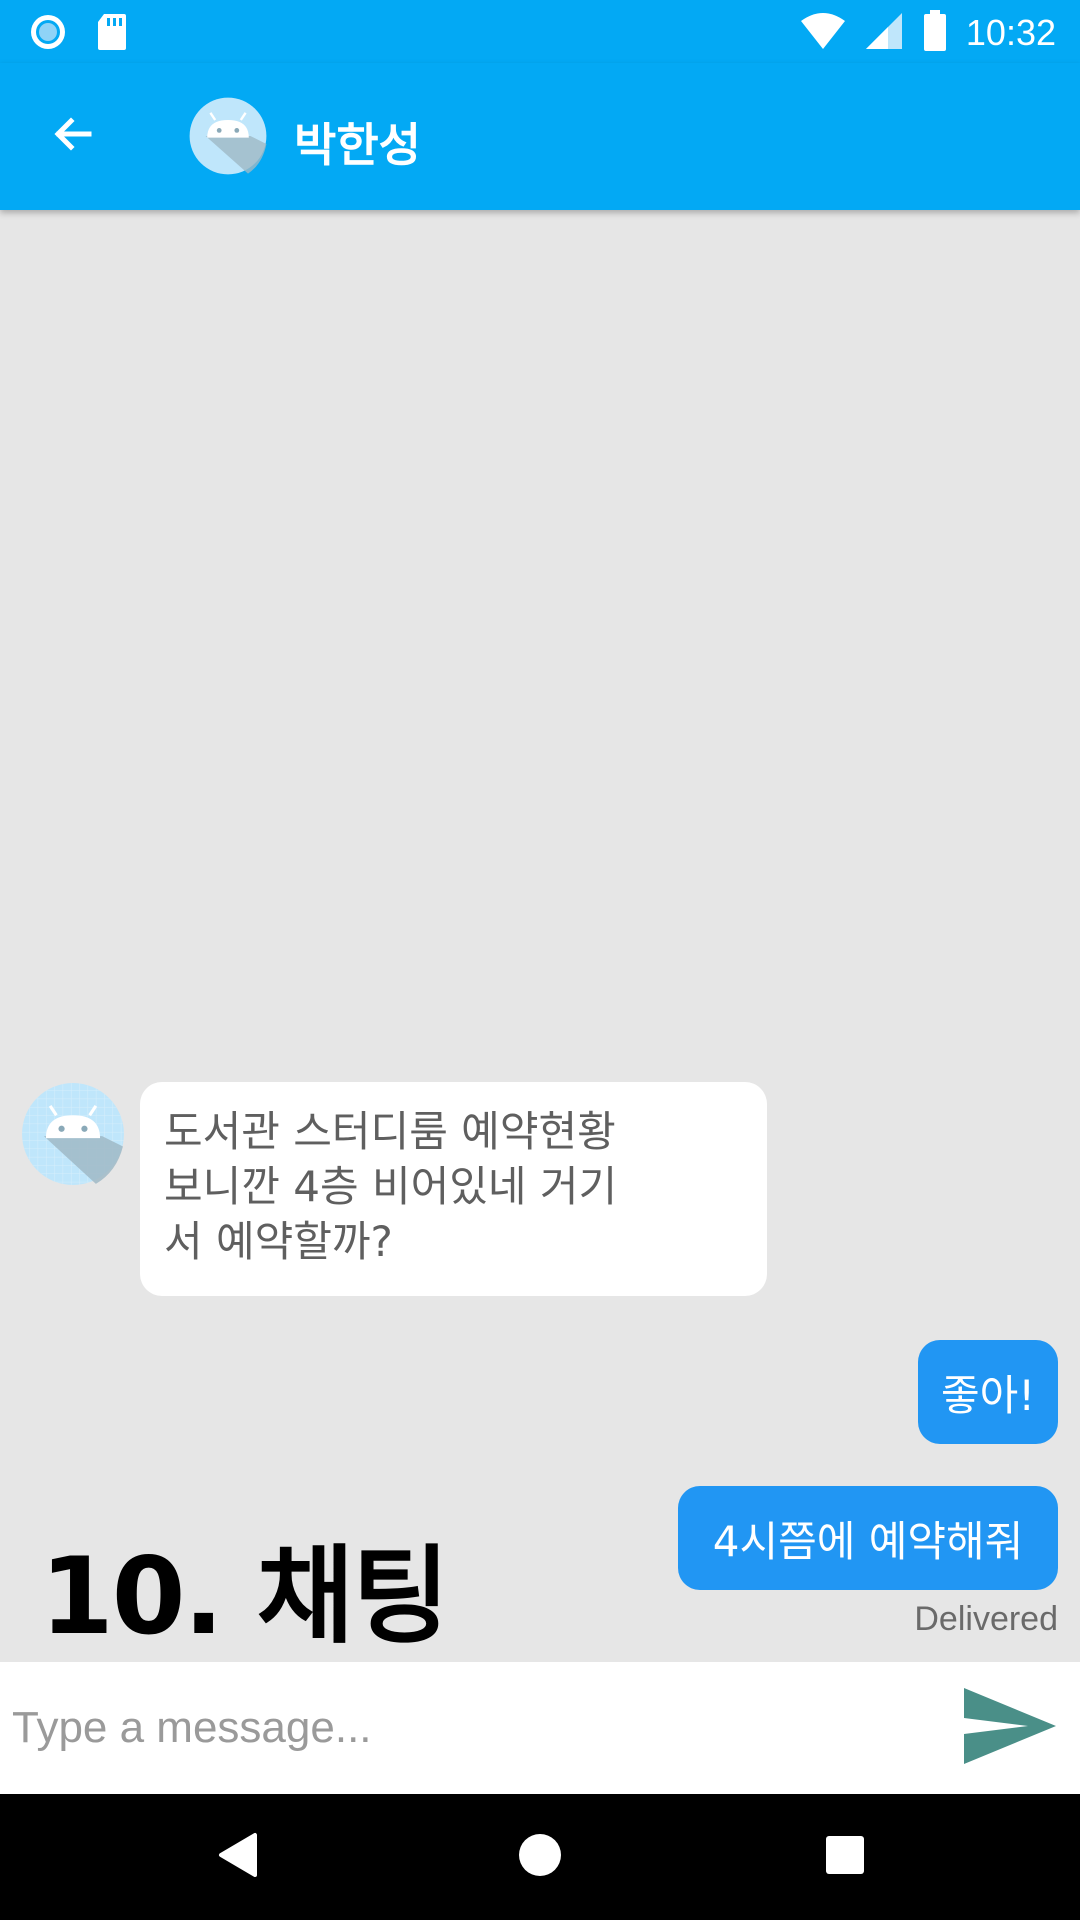 The width and height of the screenshot is (1080, 1920). I want to click on incoming-message-line: 서 예약할까?, so click(278, 1241).